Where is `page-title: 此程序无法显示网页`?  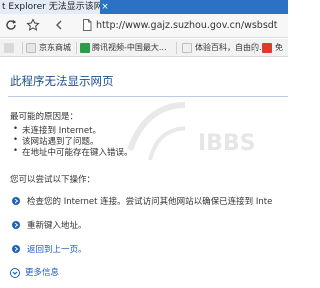 page-title: 此程序无法显示网页 is located at coordinates (62, 81).